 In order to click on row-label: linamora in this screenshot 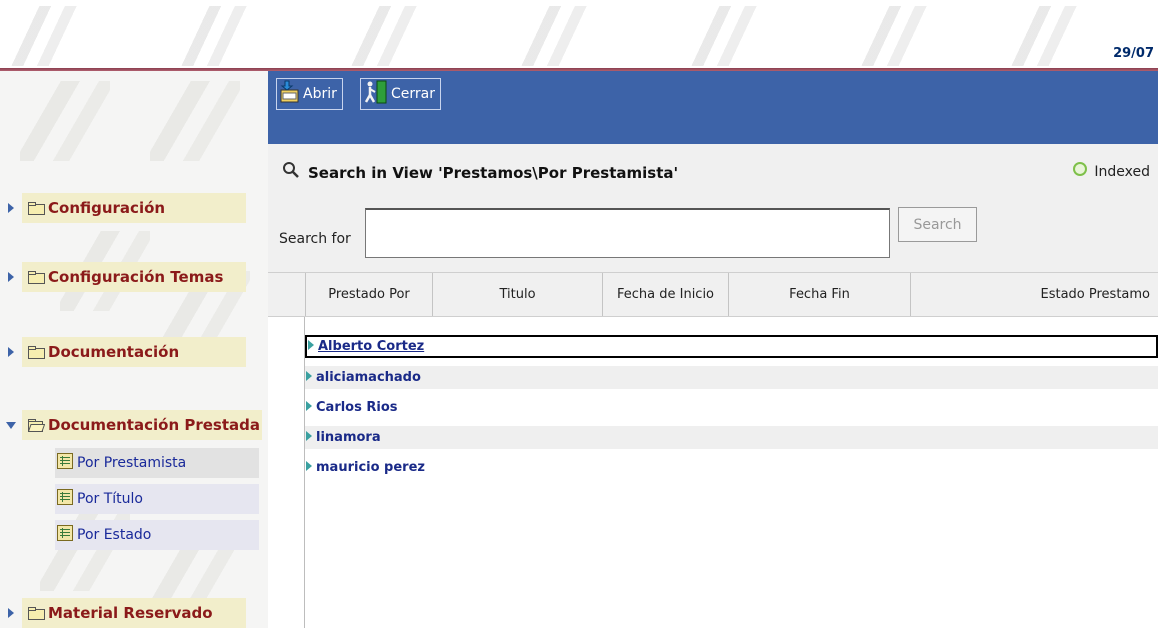, I will do `click(348, 437)`.